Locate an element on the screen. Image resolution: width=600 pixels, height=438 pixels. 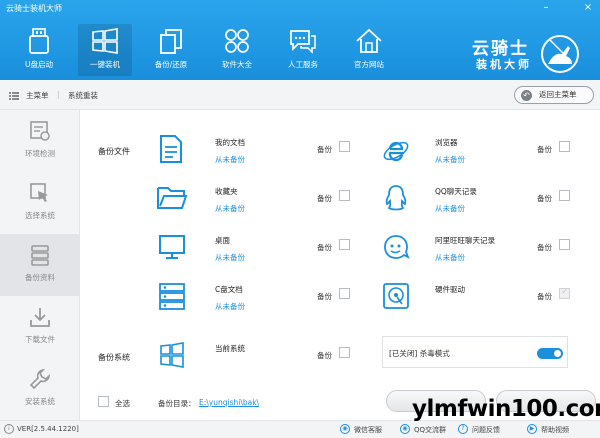
qq-icon: ◉ is located at coordinates (405, 429).